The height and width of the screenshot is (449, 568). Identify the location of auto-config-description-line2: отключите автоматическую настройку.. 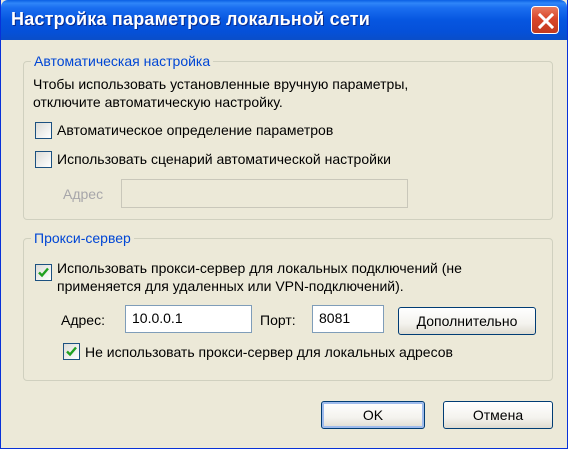
(158, 102).